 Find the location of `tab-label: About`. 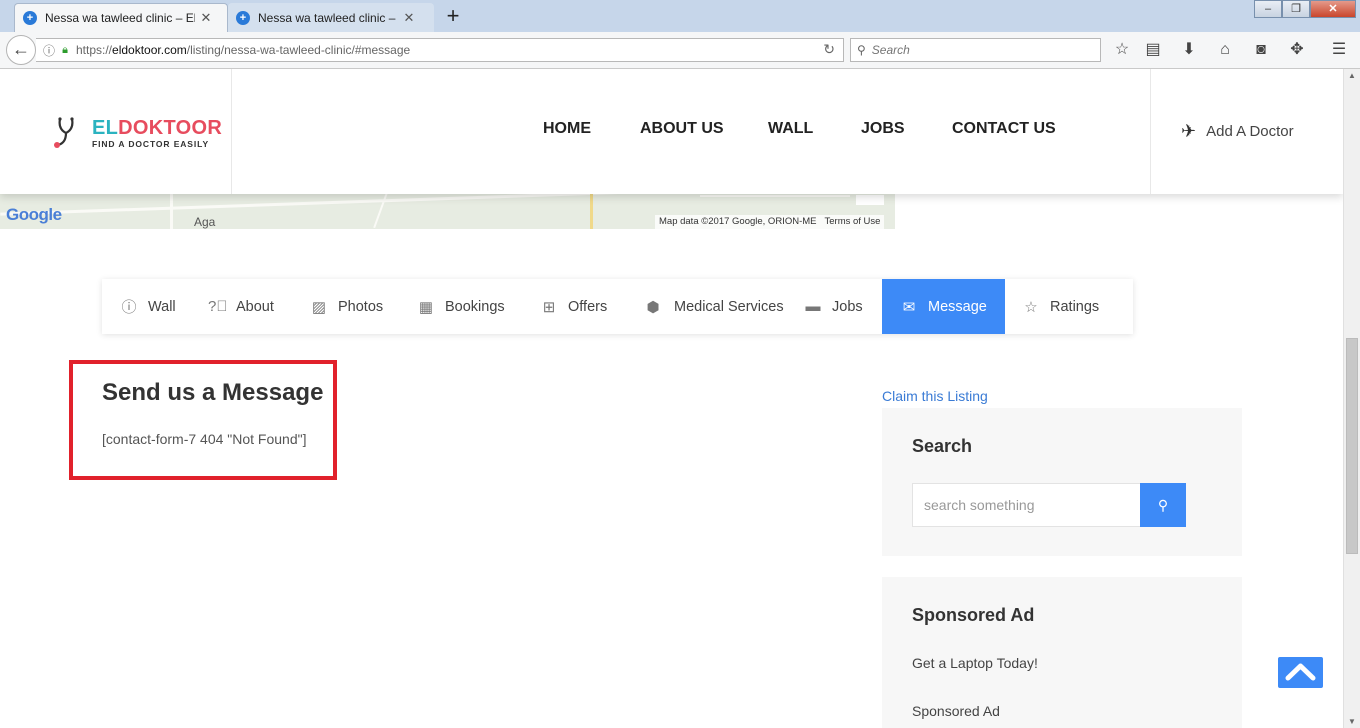

tab-label: About is located at coordinates (255, 306).